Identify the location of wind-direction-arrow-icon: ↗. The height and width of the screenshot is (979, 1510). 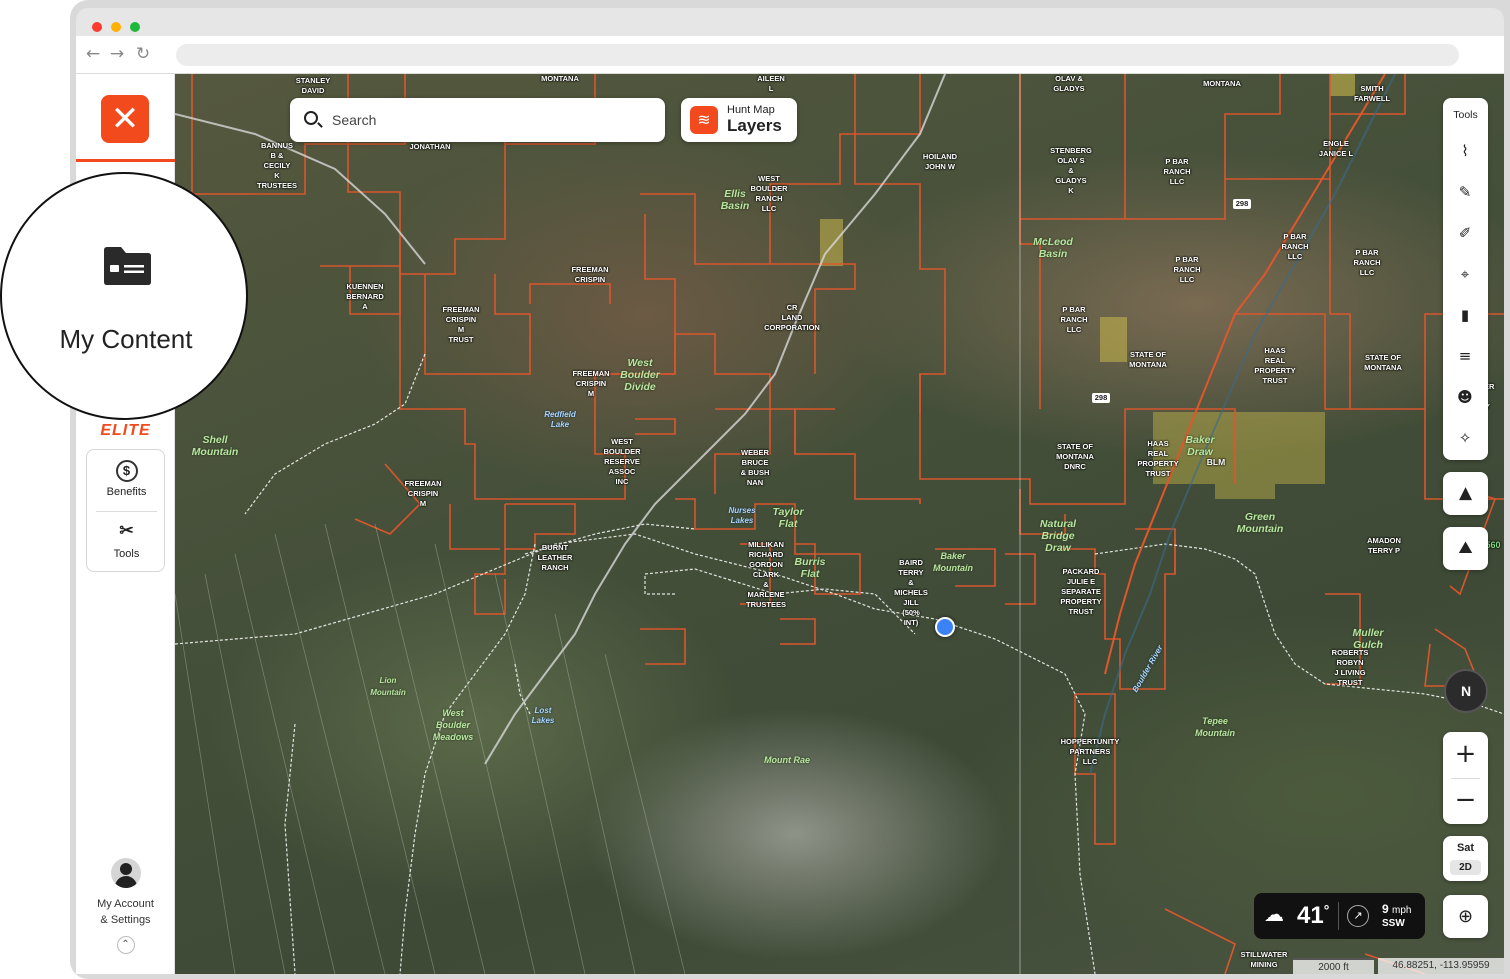
(1358, 916).